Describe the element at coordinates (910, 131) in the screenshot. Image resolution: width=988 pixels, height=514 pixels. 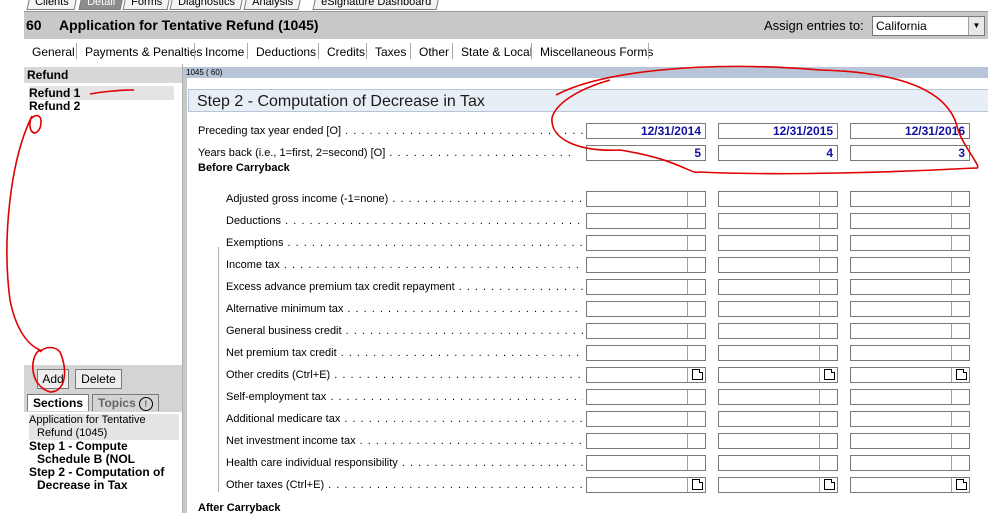
I see `year-ended-field: 12/31/2016` at that location.